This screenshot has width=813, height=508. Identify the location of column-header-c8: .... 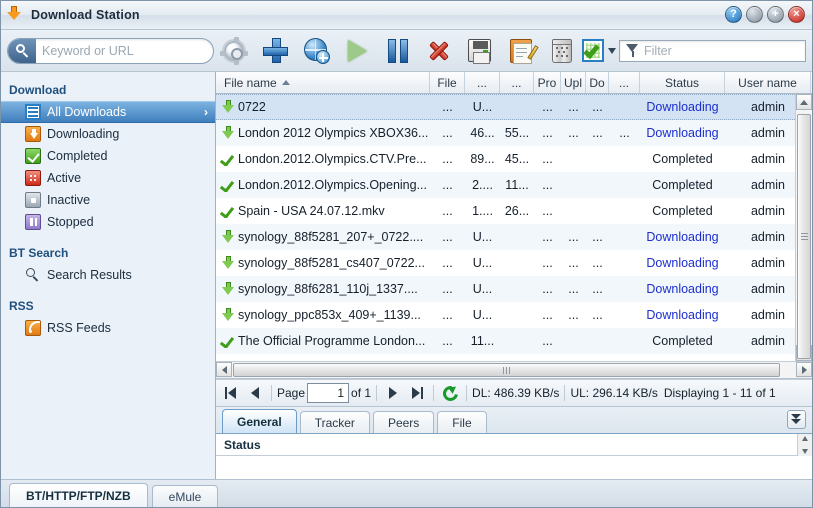
(624, 82).